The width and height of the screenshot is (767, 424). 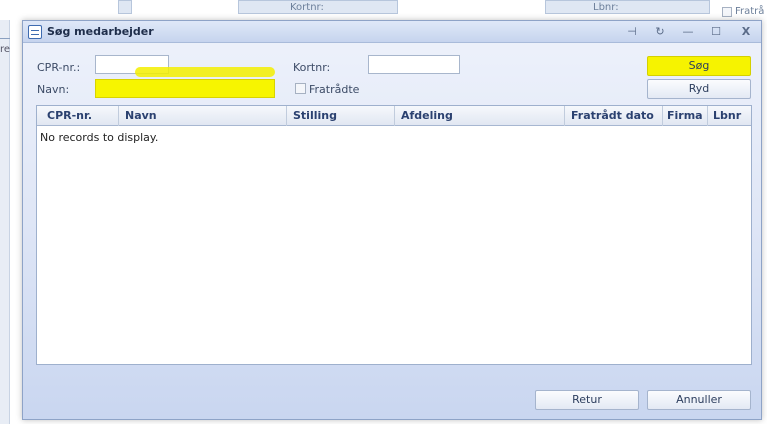 I want to click on column-lbnr: Lbnr, so click(x=730, y=116).